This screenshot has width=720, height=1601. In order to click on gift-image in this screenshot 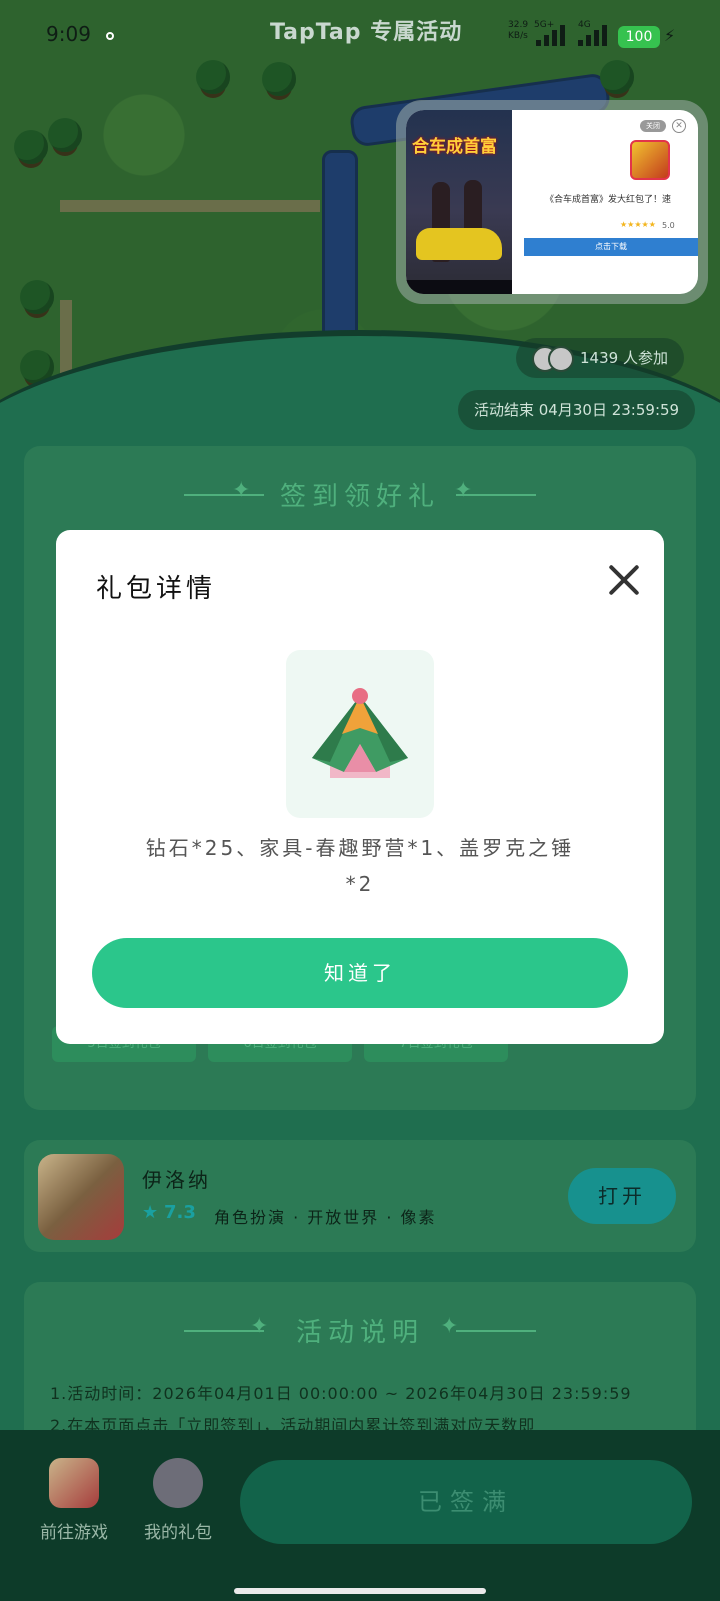, I will do `click(360, 734)`.